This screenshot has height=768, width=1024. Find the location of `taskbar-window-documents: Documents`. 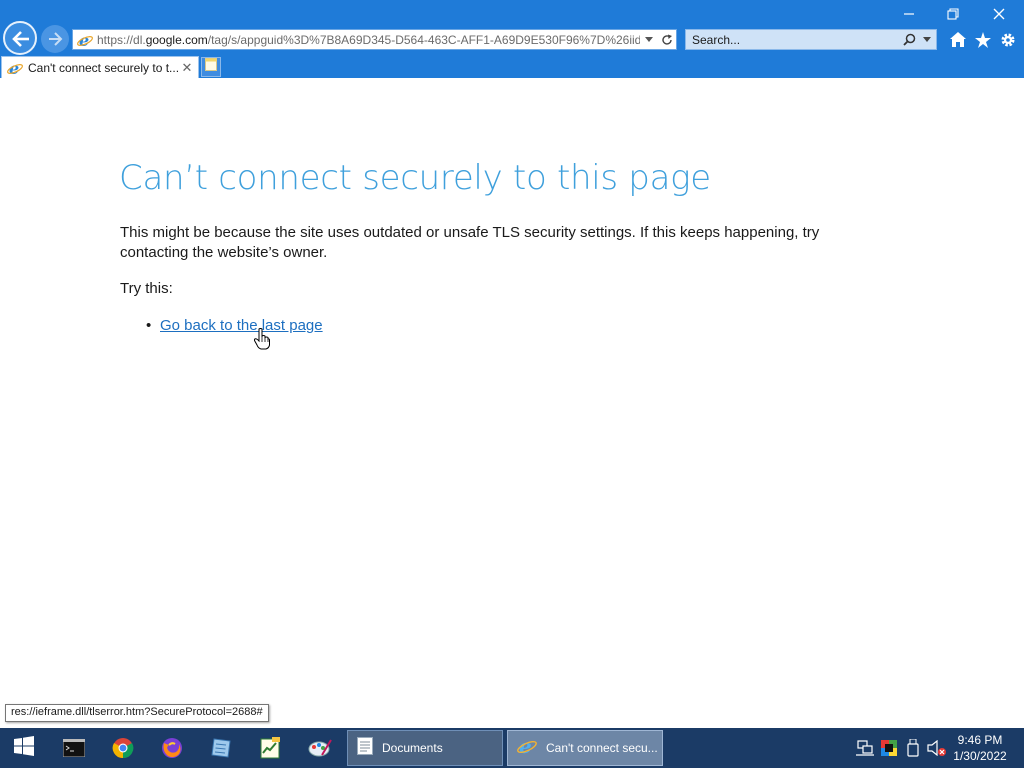

taskbar-window-documents: Documents is located at coordinates (425, 748).